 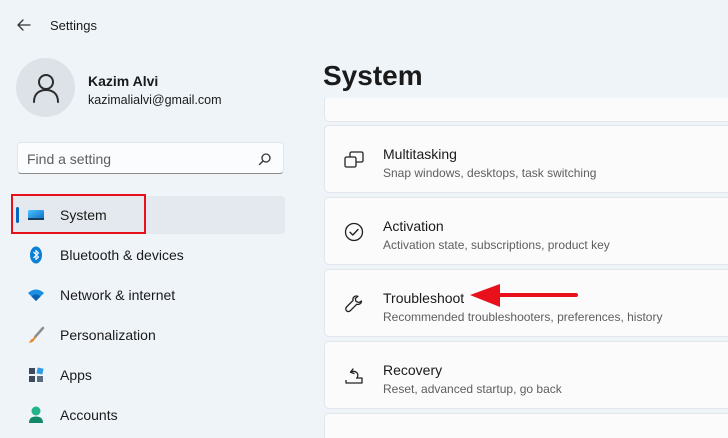 I want to click on card-subtitle: Reset, advanced startup, go back, so click(x=472, y=389).